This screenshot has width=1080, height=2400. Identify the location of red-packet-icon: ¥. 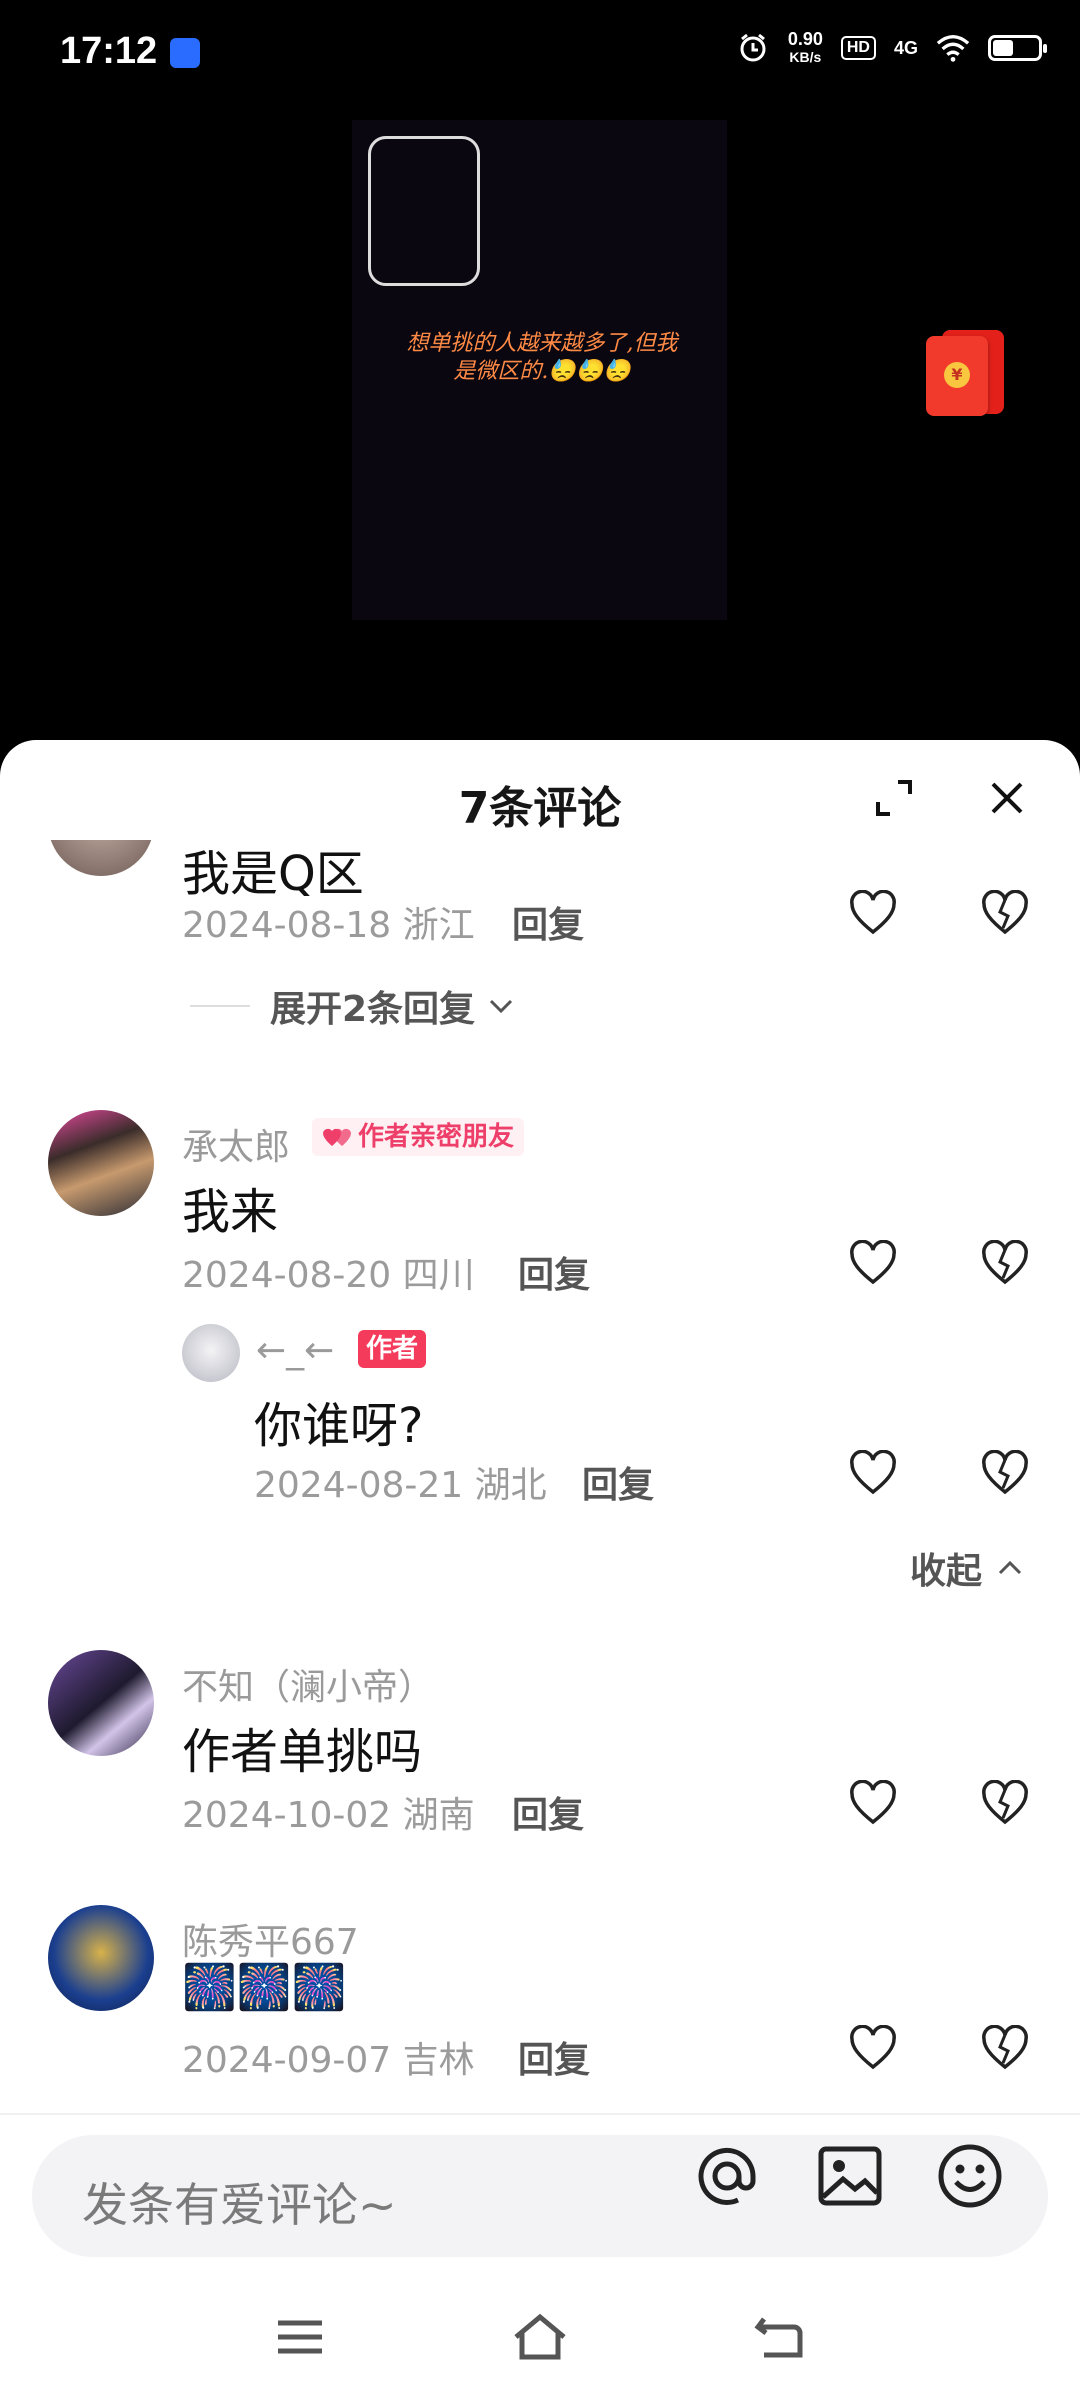
(965, 373).